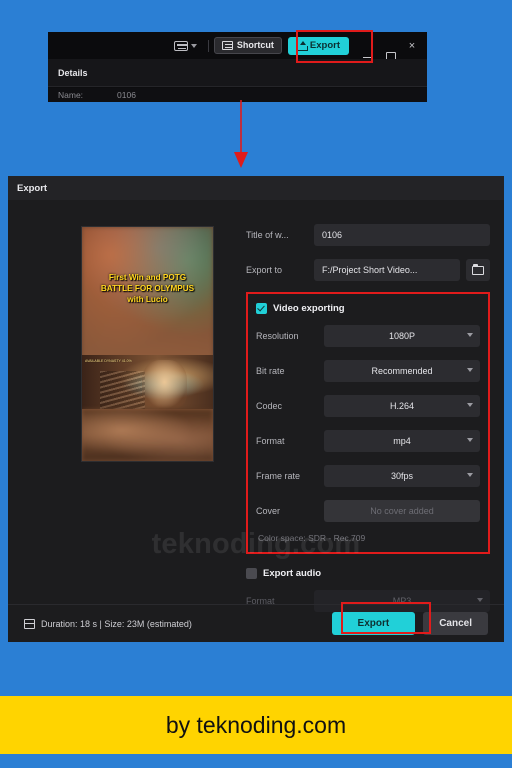 This screenshot has height=768, width=512. I want to click on gameplay-hud-text: AVAILABLE DYNASTY 41.0%, so click(108, 361).